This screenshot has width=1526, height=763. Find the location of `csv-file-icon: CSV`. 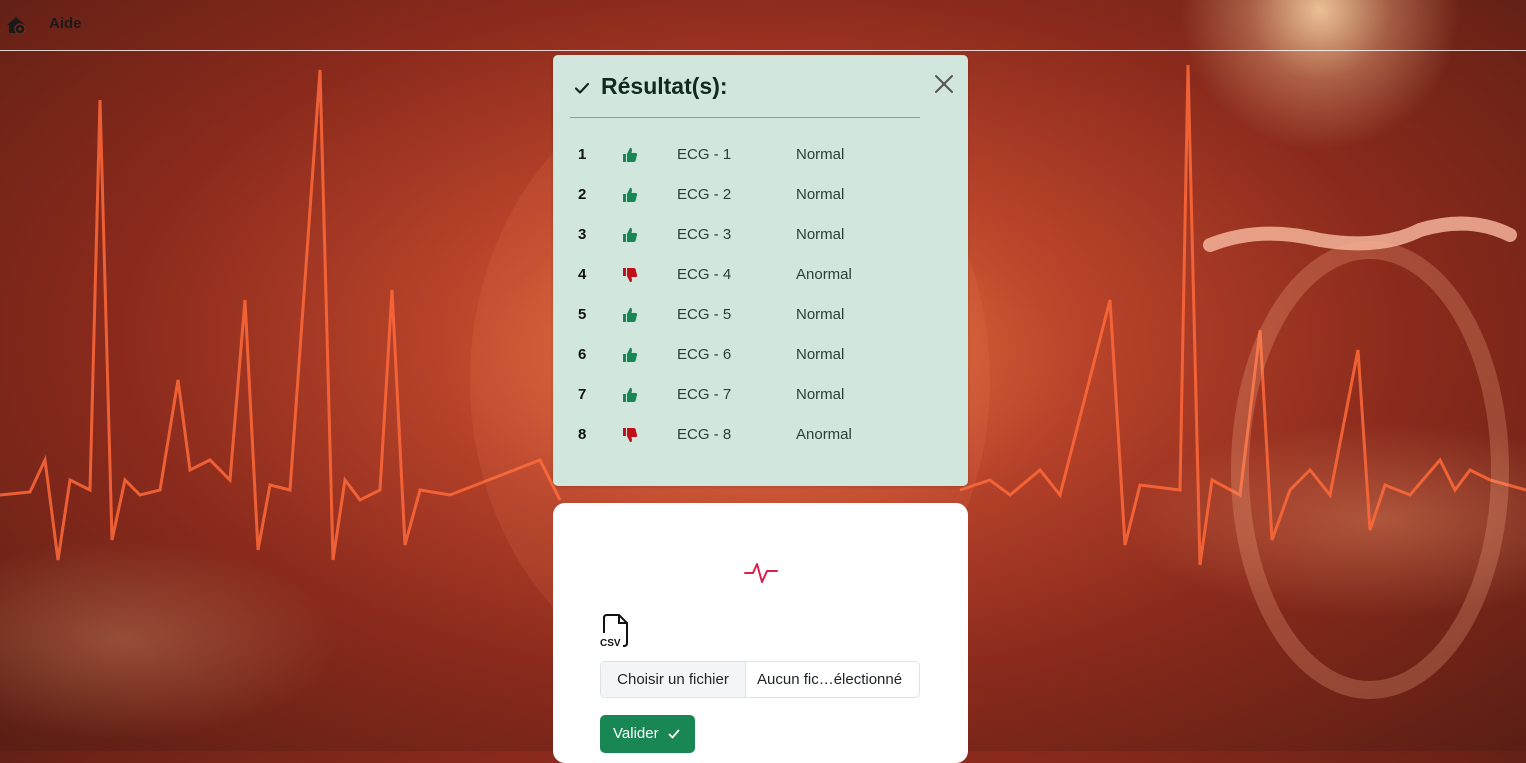

csv-file-icon: CSV is located at coordinates (614, 631).